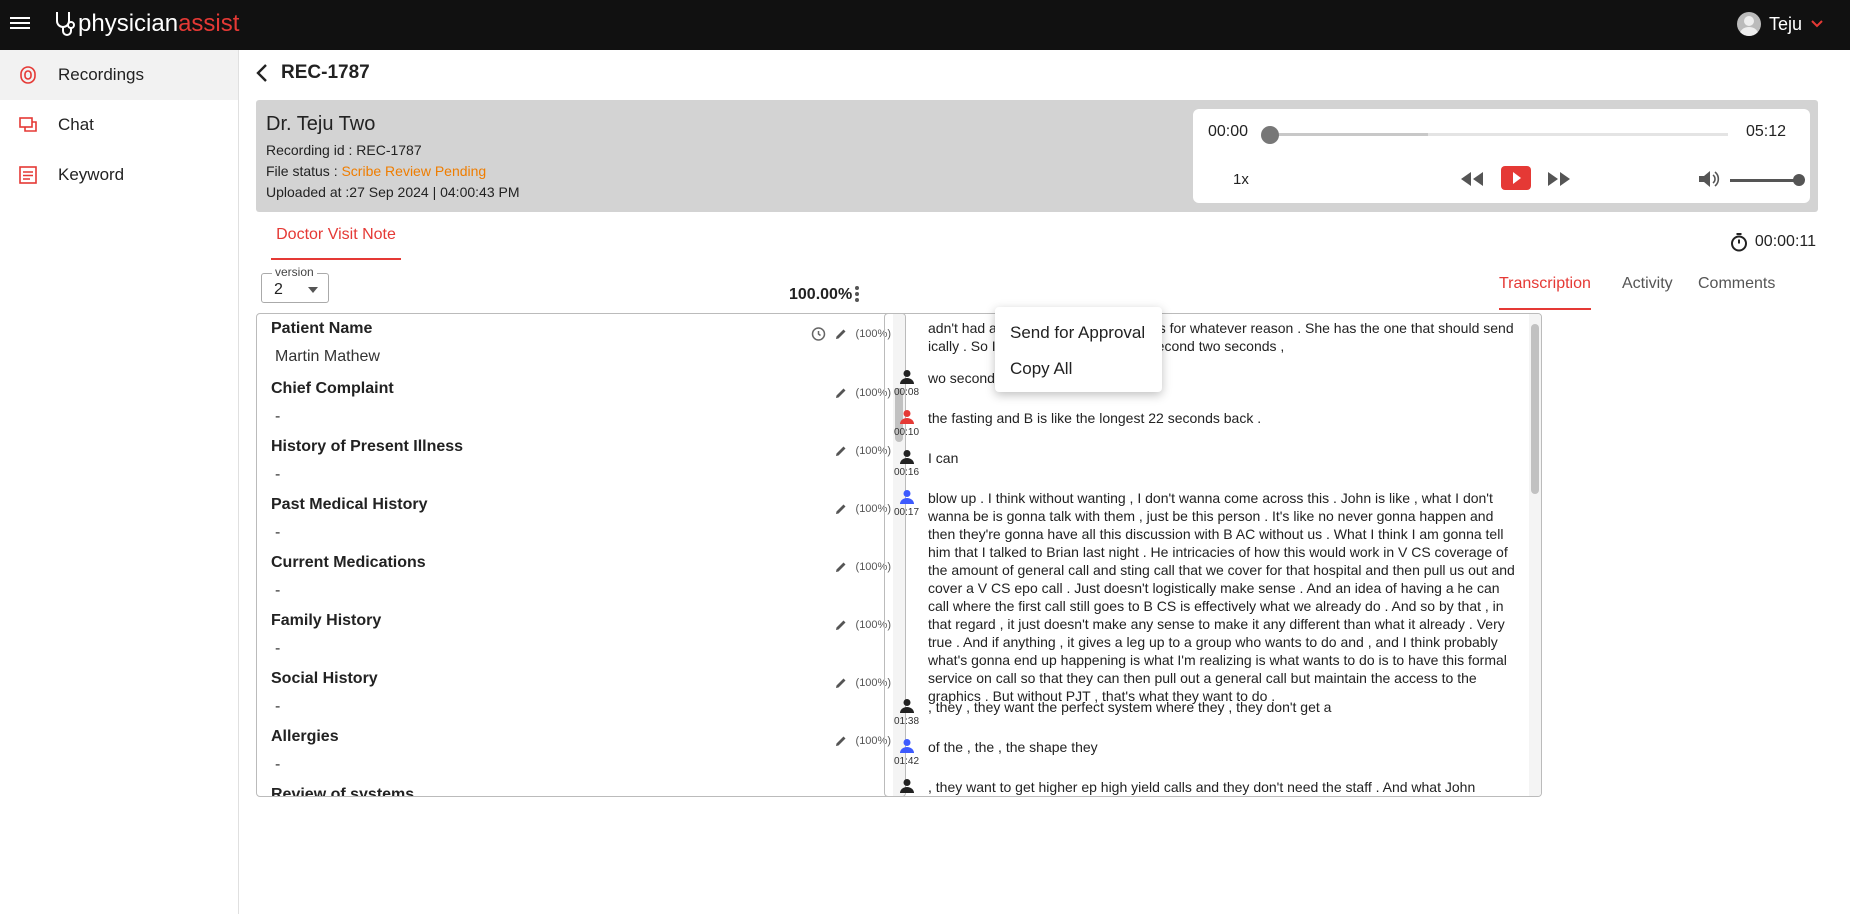 The height and width of the screenshot is (914, 1850). Describe the element at coordinates (862, 625) in the screenshot. I see `section-tools: (100%)` at that location.